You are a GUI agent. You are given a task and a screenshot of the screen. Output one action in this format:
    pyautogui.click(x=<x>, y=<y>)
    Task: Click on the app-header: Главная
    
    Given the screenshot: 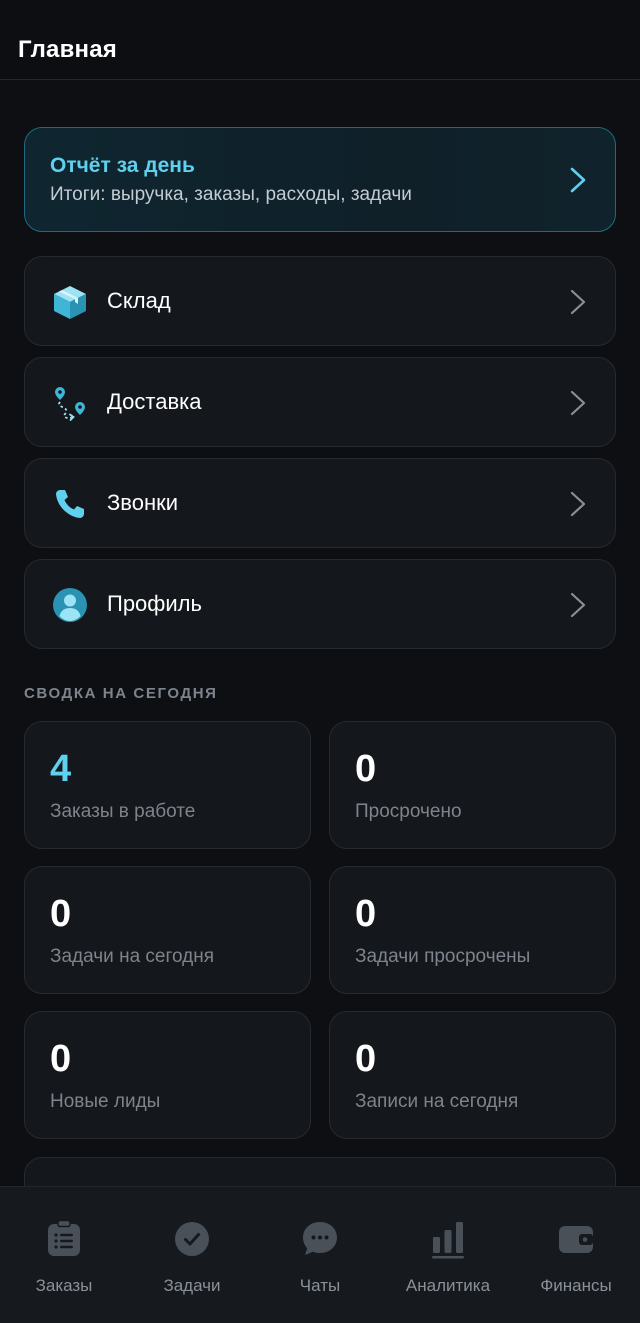 What is the action you would take?
    pyautogui.click(x=320, y=40)
    